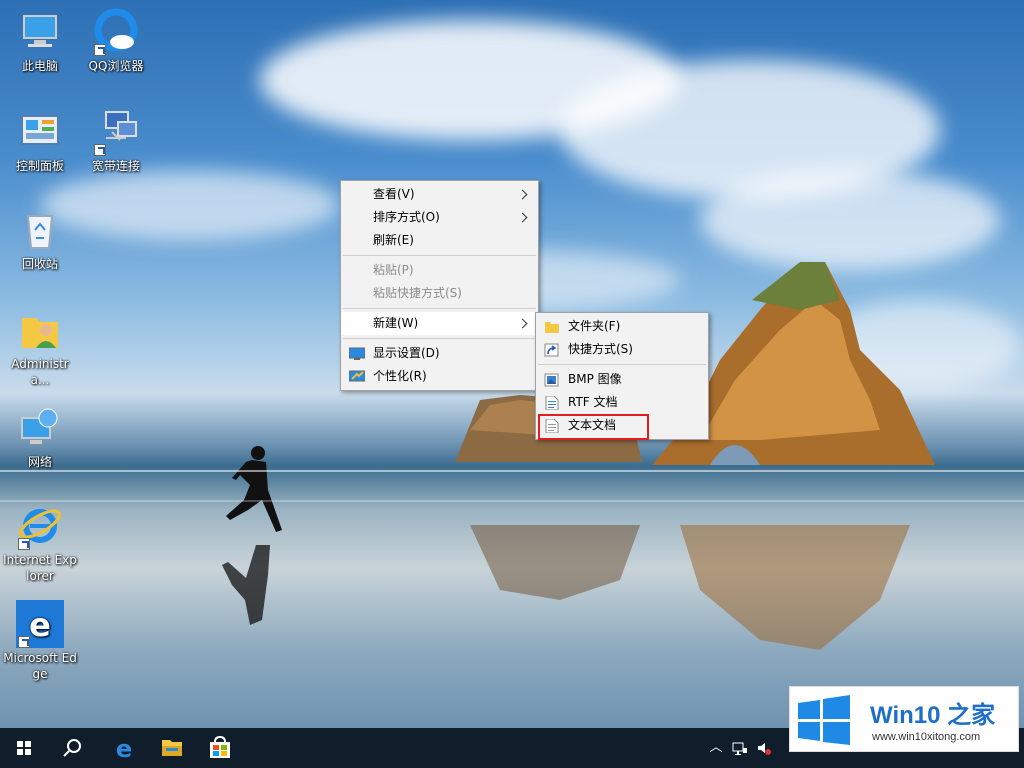  I want to click on win10-watermark: Win10 之家 www.win10xitong.com, so click(904, 719).